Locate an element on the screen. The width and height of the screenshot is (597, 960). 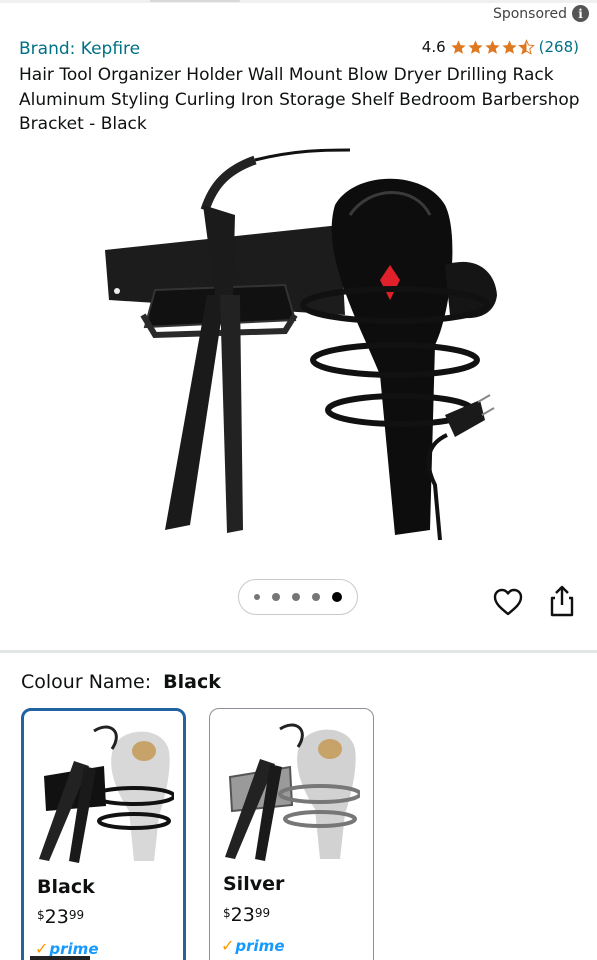
colour-option-silver: Silver $ 23 99 ✓ prime is located at coordinates (291, 834).